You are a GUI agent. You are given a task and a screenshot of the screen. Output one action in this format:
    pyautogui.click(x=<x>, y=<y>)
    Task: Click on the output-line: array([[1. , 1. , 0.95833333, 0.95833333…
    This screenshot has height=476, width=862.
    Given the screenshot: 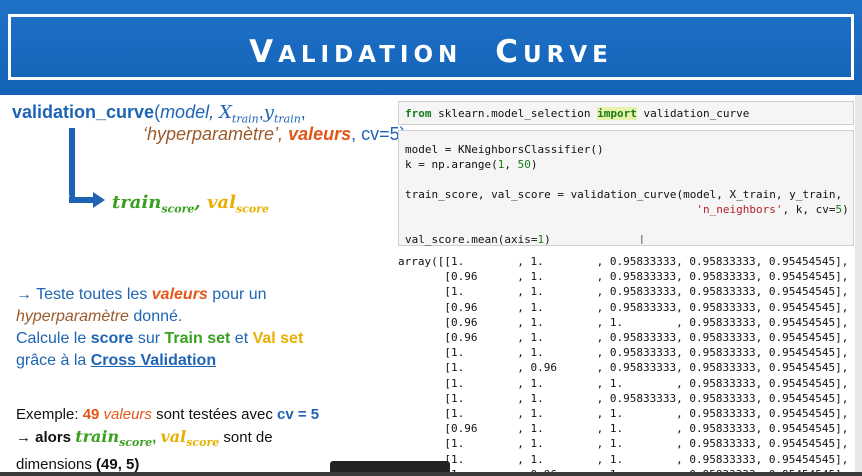 What is the action you would take?
    pyautogui.click(x=623, y=261)
    